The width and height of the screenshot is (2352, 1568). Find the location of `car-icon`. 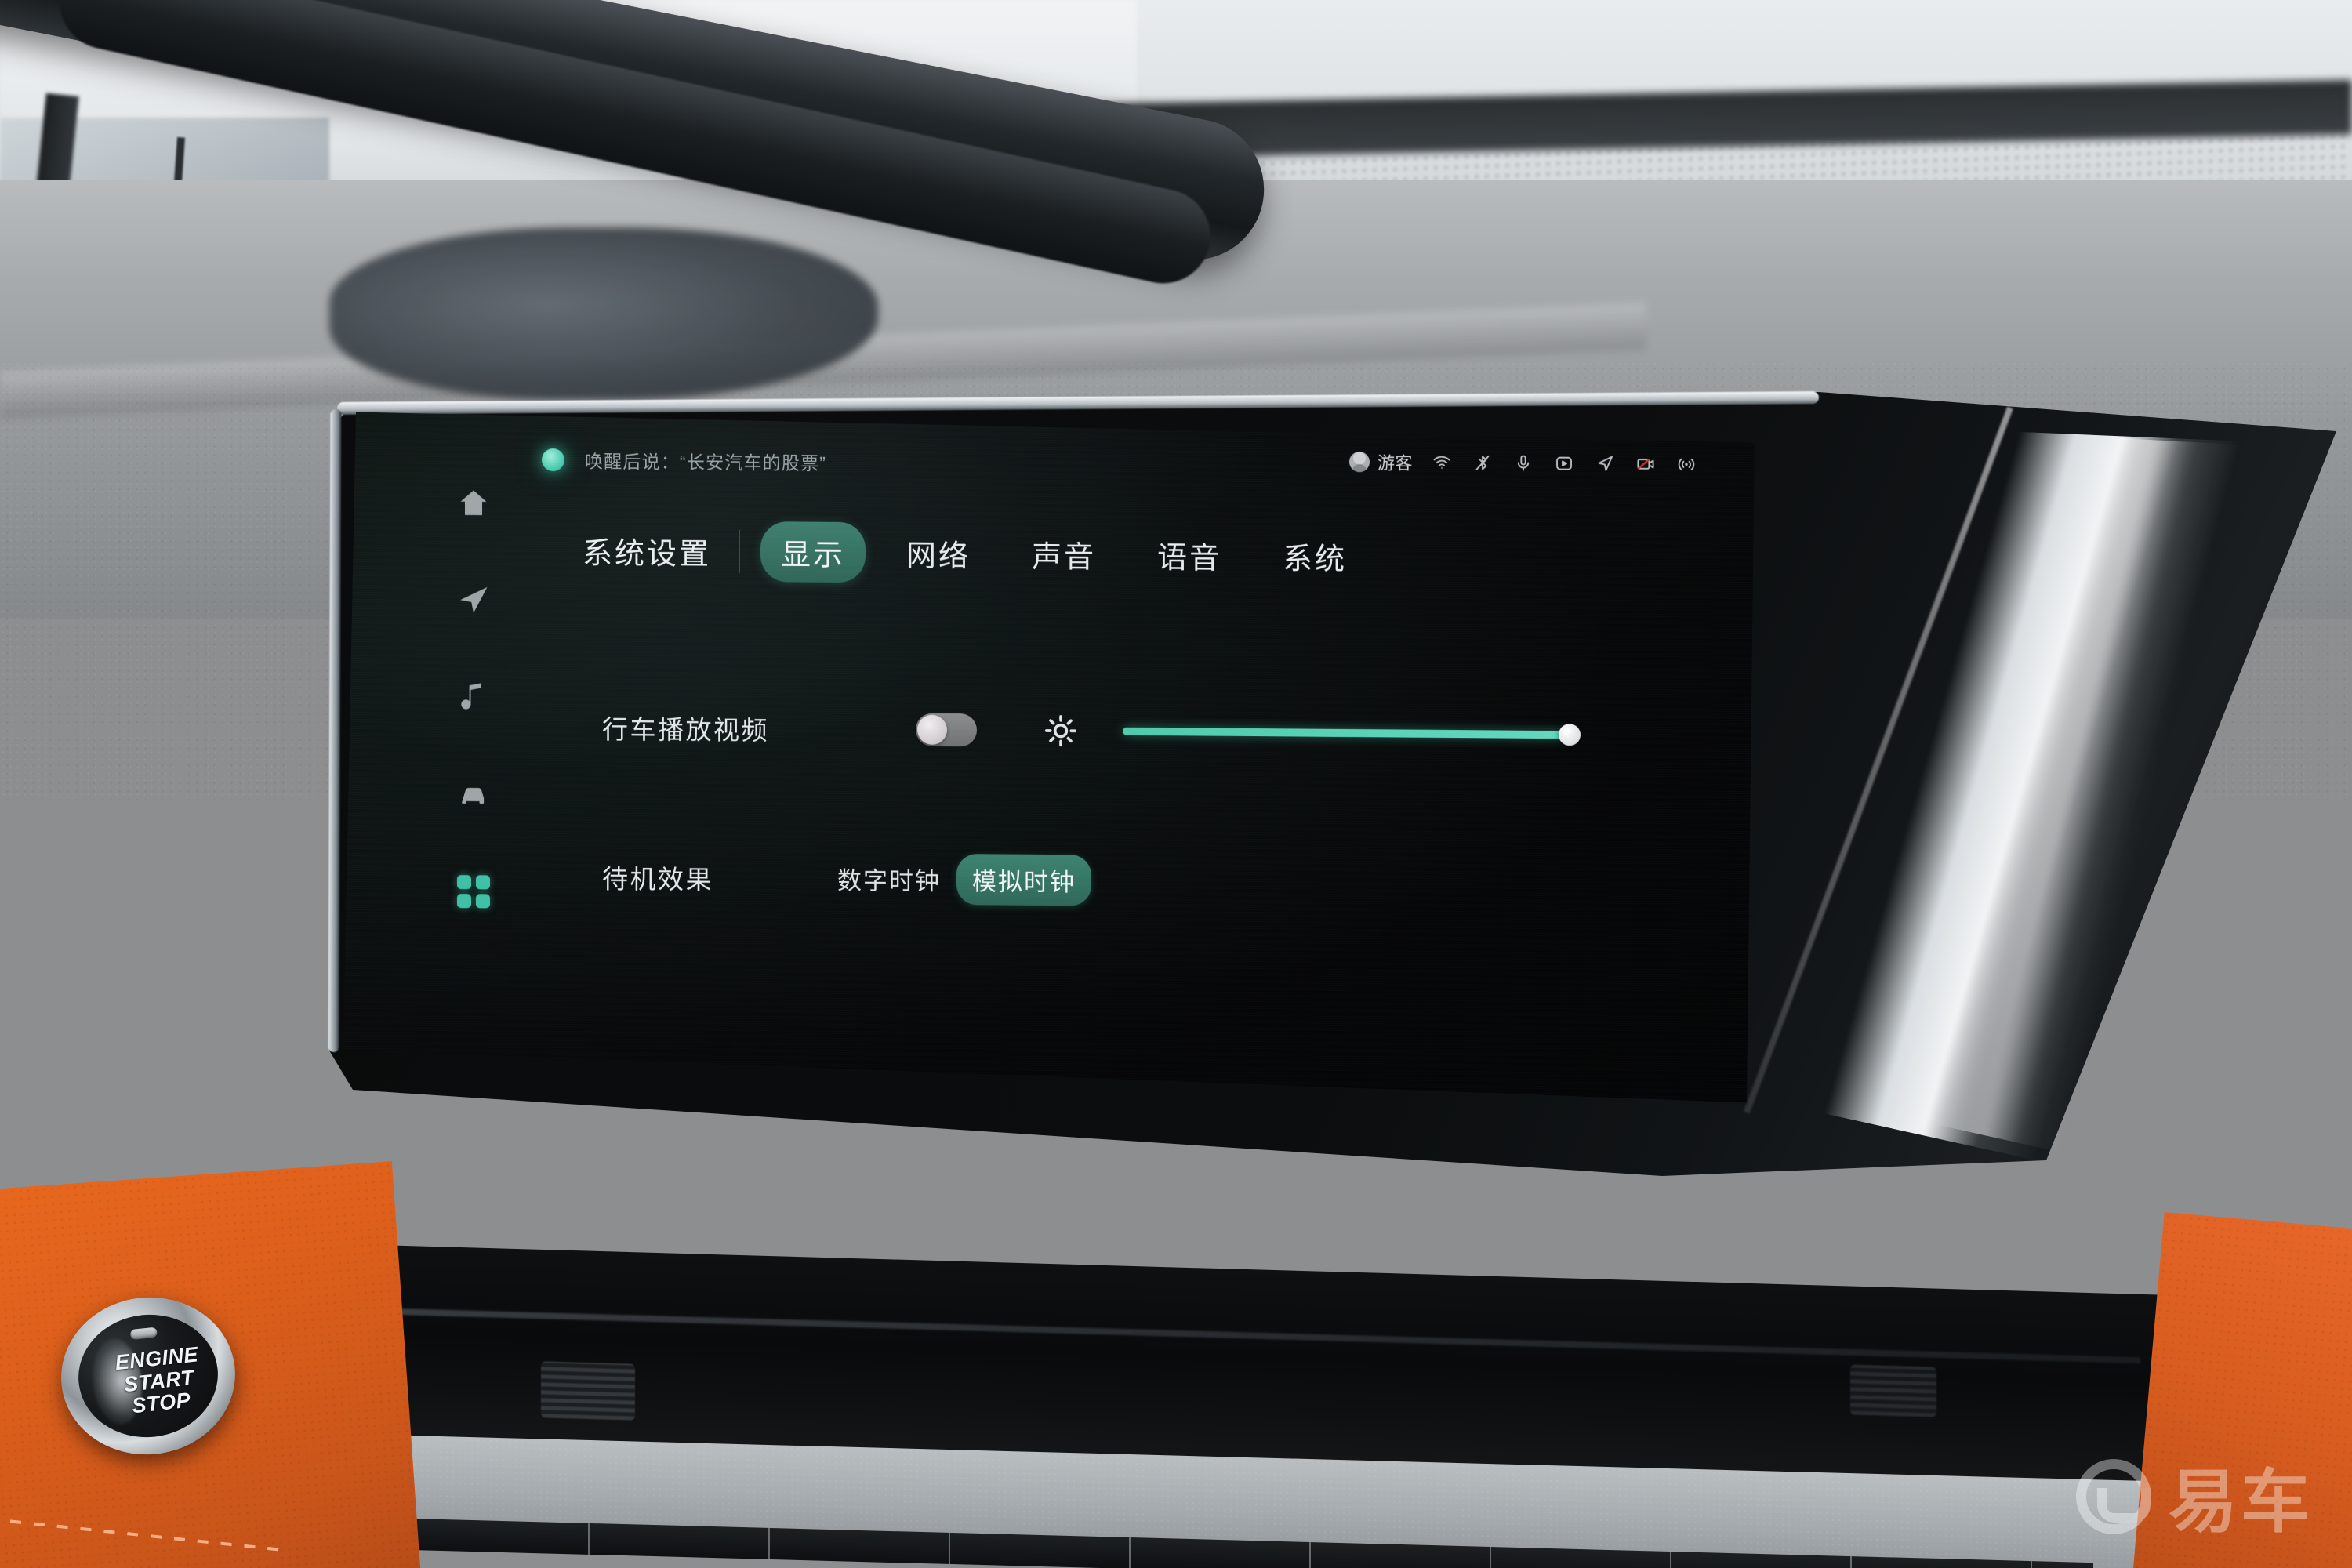

car-icon is located at coordinates (474, 794).